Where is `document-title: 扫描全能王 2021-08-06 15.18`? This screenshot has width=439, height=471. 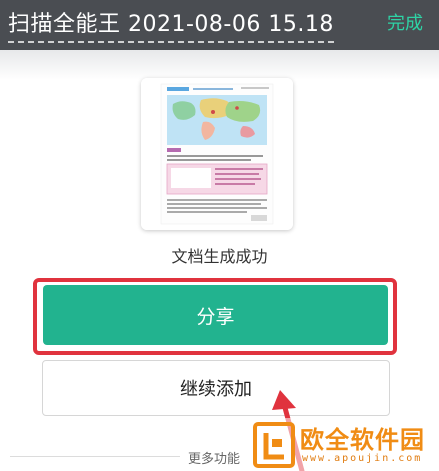
document-title: 扫描全能王 2021-08-06 15.18 is located at coordinates (171, 24).